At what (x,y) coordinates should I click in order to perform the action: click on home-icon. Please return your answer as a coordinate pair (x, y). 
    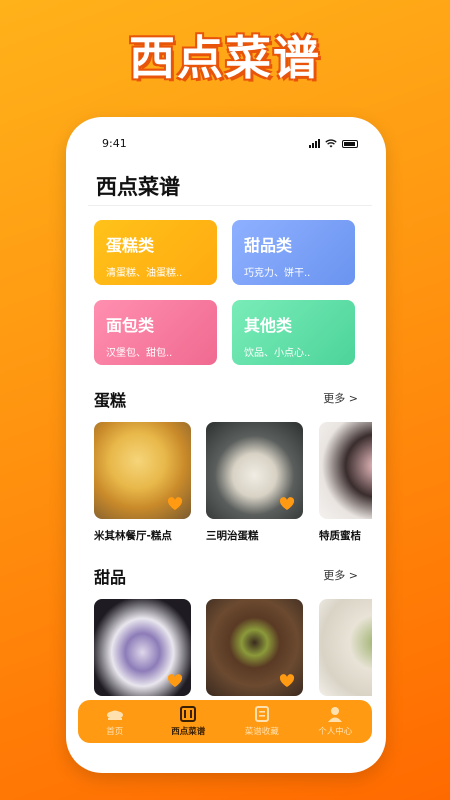
    Looking at the image, I should click on (114, 715).